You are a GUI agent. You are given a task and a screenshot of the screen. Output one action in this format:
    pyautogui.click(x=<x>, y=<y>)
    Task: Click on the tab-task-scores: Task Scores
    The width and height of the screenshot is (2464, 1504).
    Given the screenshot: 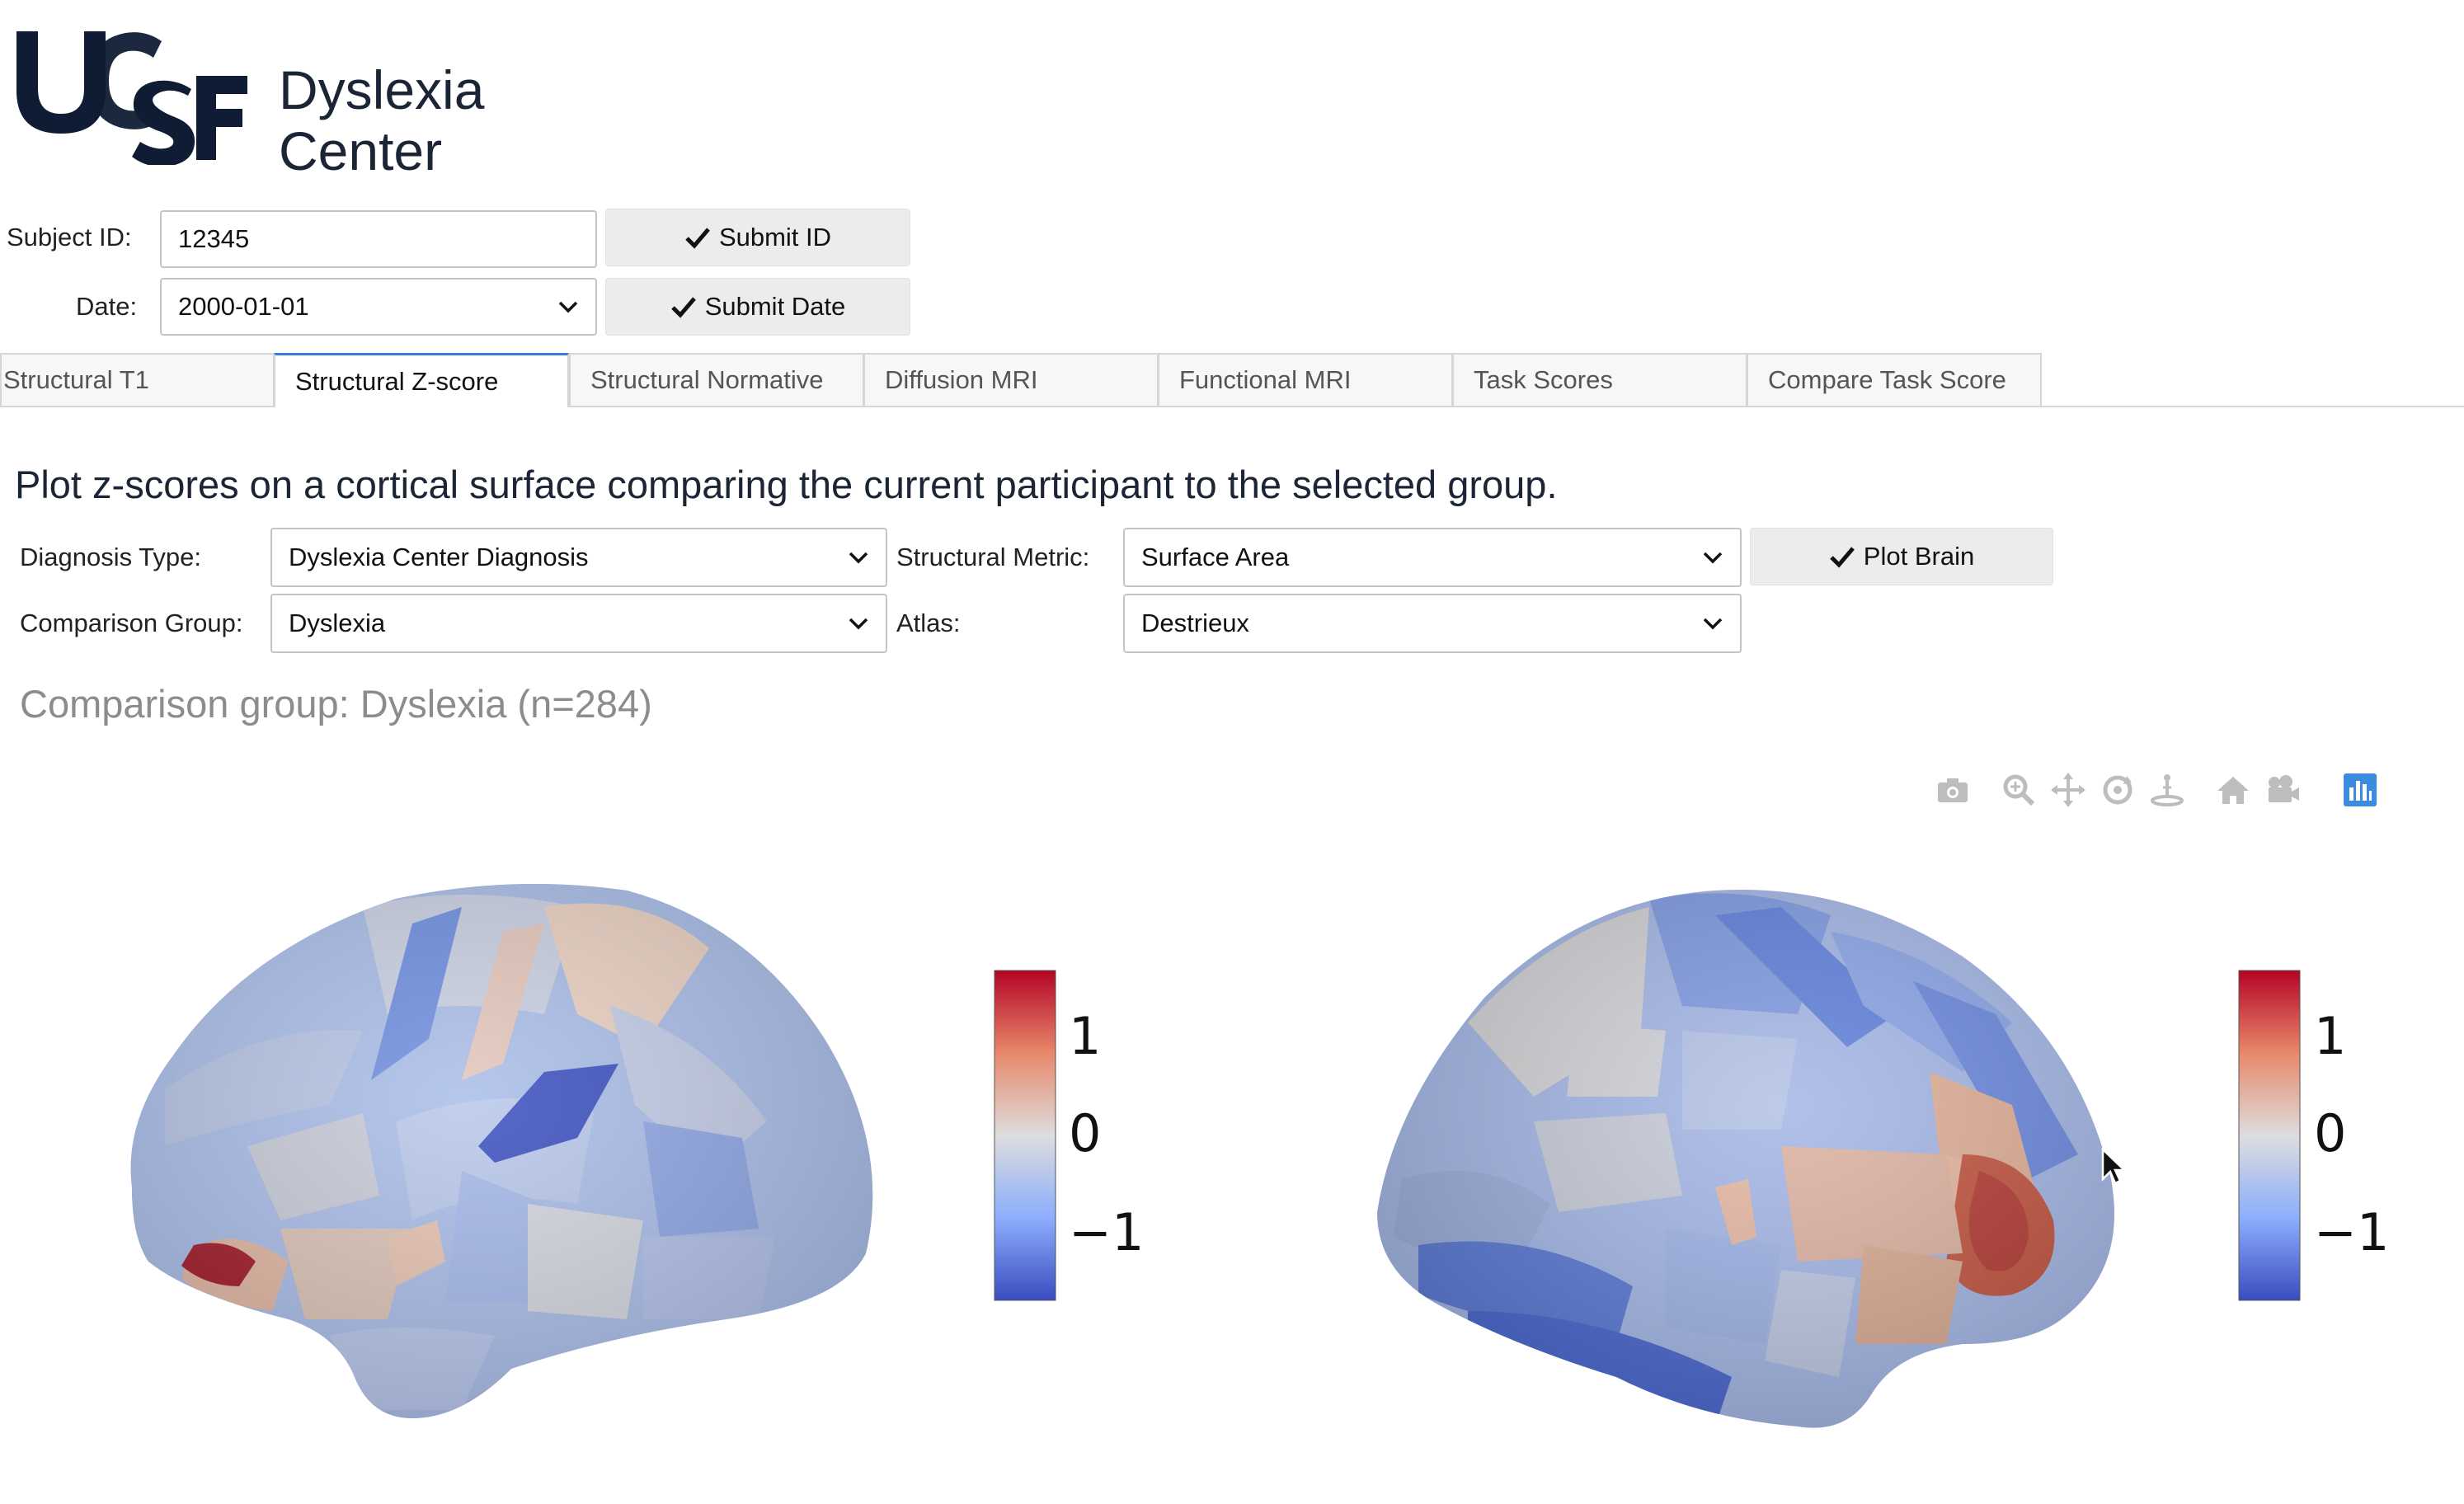 What is the action you would take?
    pyautogui.click(x=1599, y=380)
    